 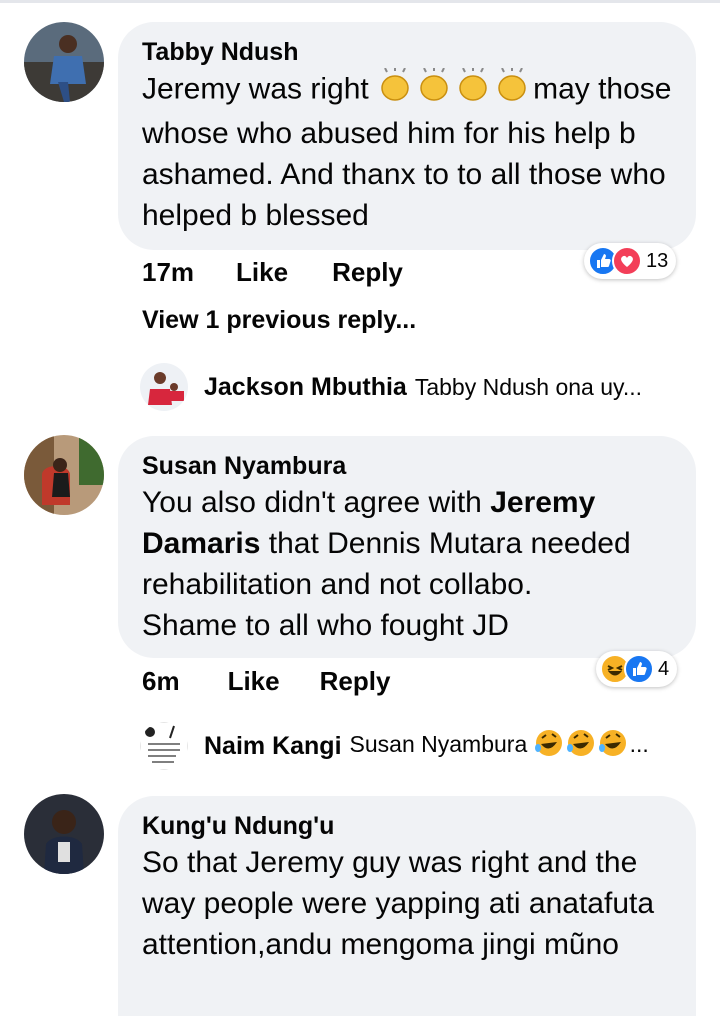 I want to click on comment-text-part: Jeremy was right, so click(x=260, y=89).